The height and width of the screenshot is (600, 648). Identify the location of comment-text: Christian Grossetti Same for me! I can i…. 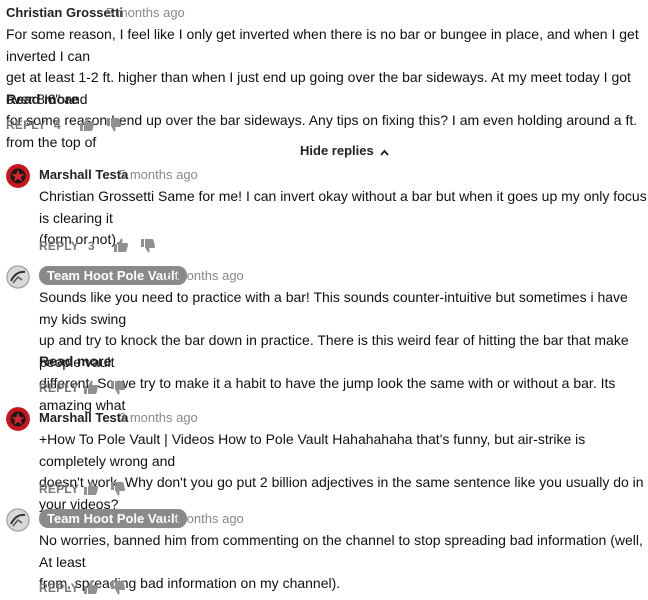
(343, 218).